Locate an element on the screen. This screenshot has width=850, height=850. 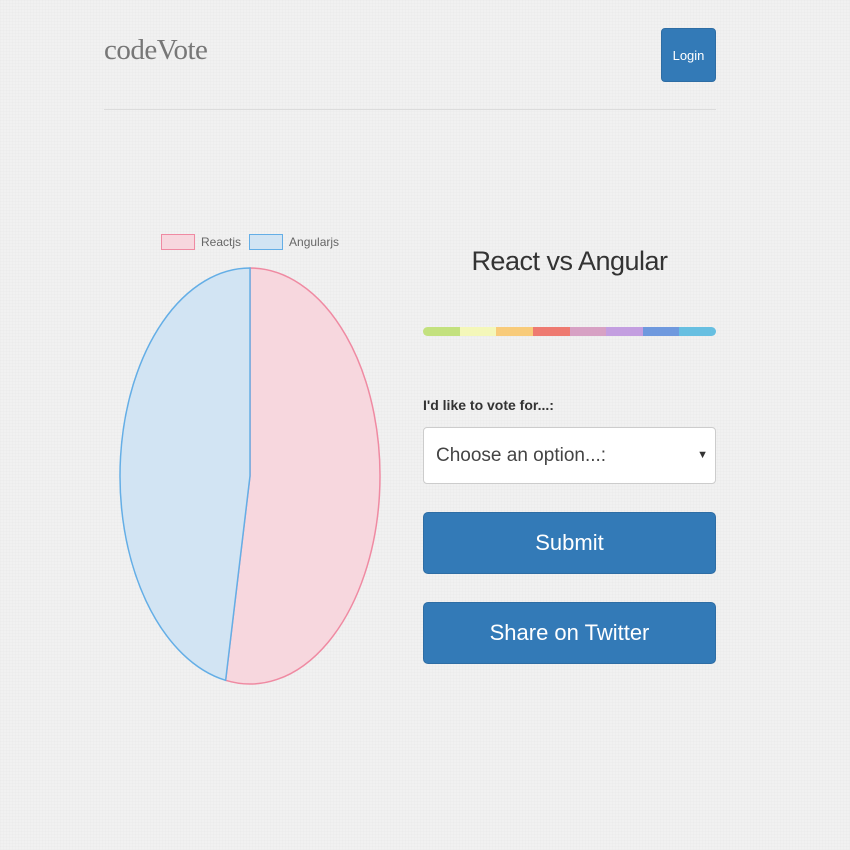
login-button: Login is located at coordinates (688, 55).